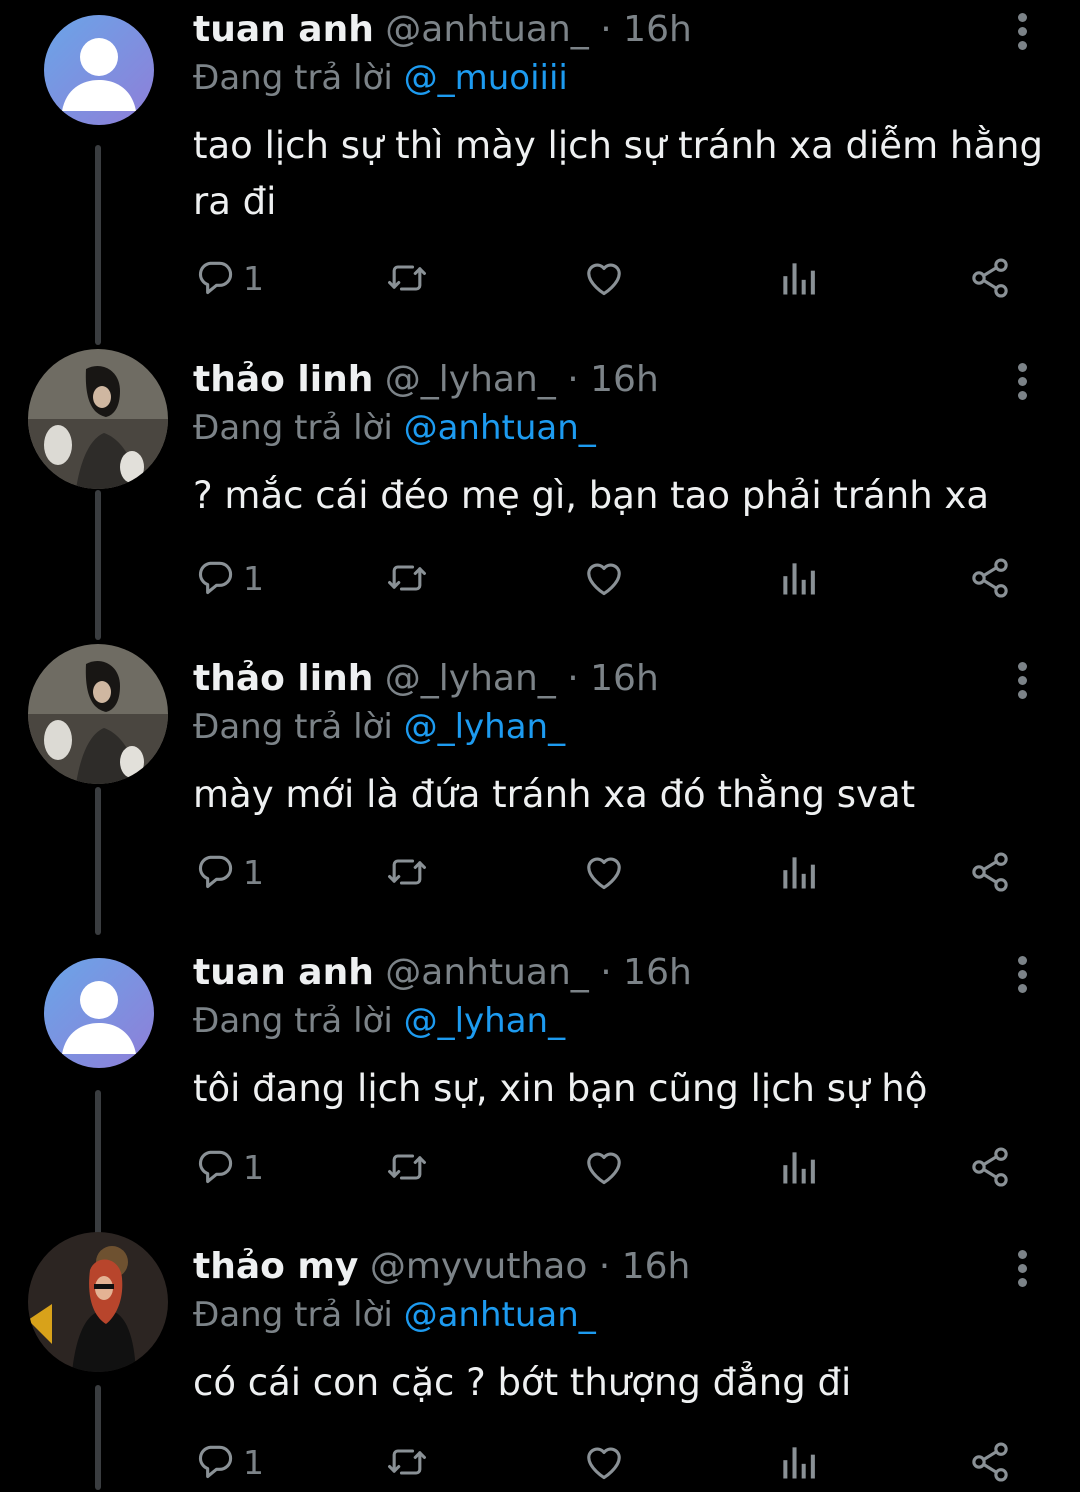 This screenshot has height=1492, width=1080. I want to click on tweet-header: tuan anh @anhtuan_ · 16h, so click(442, 30).